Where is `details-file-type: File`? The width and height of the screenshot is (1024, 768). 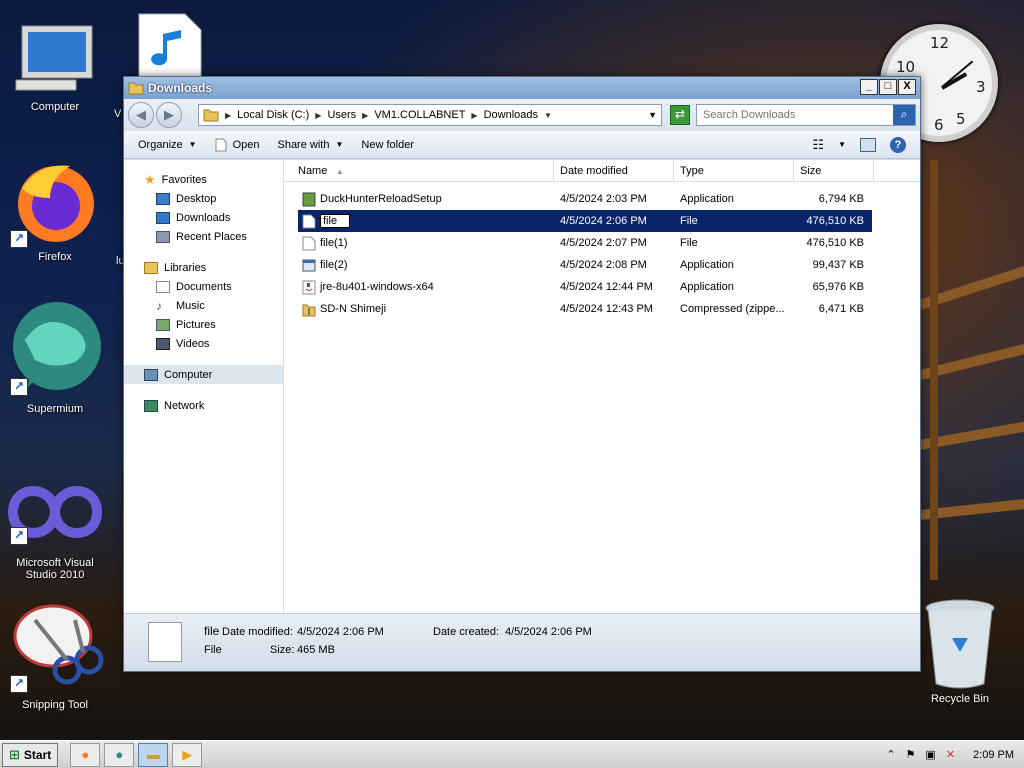
details-file-type: File is located at coordinates (213, 650).